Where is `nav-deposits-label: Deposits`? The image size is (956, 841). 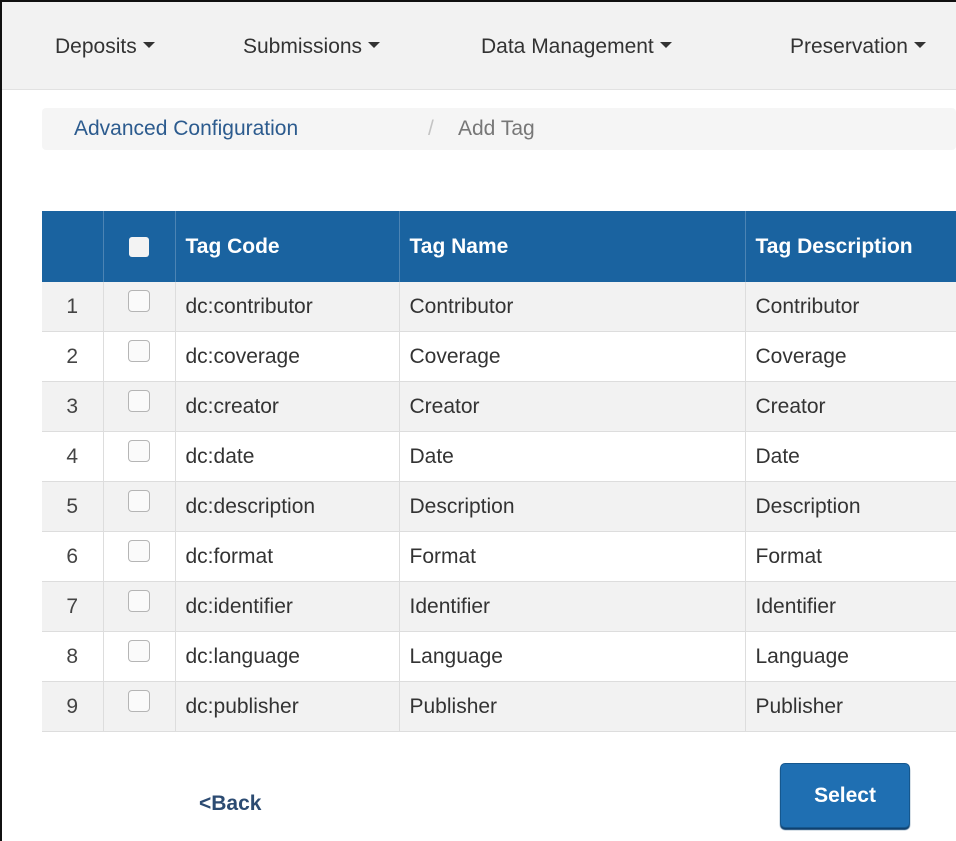
nav-deposits-label: Deposits is located at coordinates (96, 46).